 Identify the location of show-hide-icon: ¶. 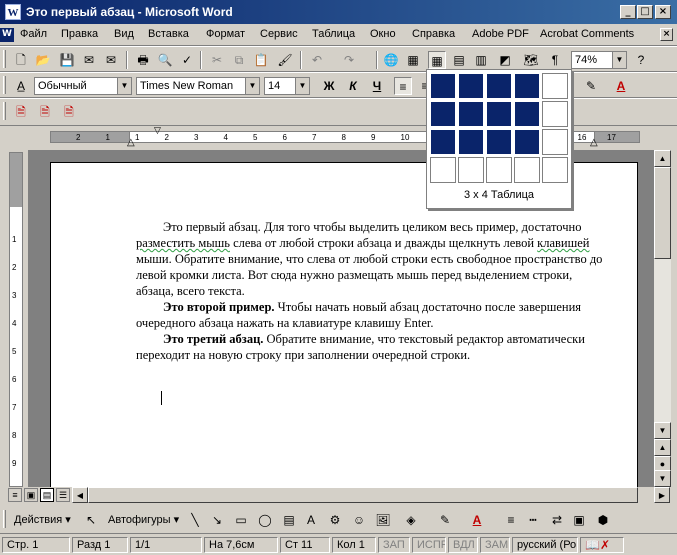
(555, 60).